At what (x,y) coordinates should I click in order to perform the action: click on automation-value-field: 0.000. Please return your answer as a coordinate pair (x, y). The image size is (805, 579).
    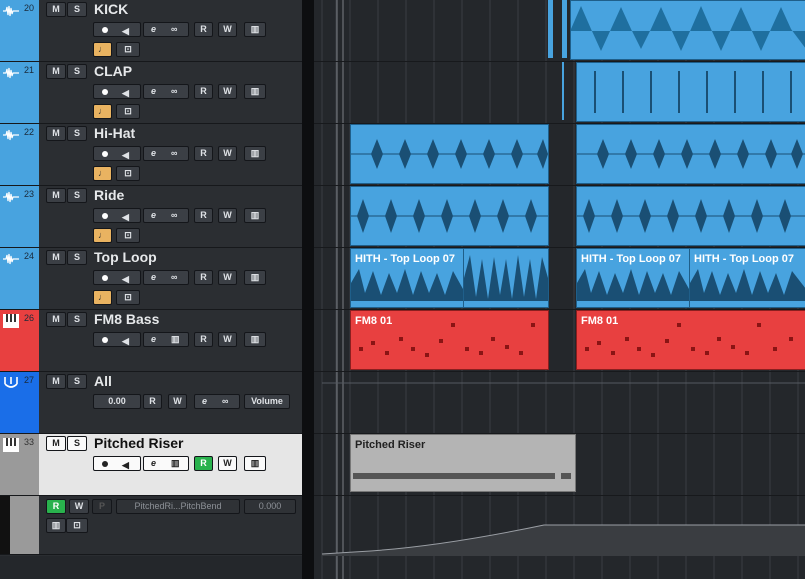
    Looking at the image, I should click on (270, 506).